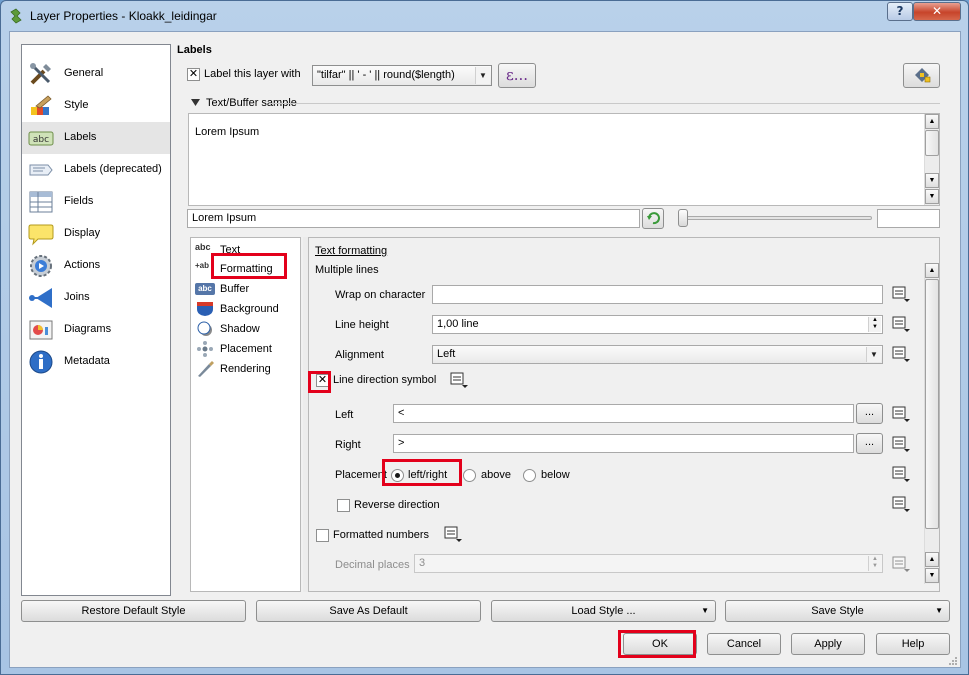 The width and height of the screenshot is (969, 675). What do you see at coordinates (744, 644) in the screenshot?
I see `cancel-button: Cancel` at bounding box center [744, 644].